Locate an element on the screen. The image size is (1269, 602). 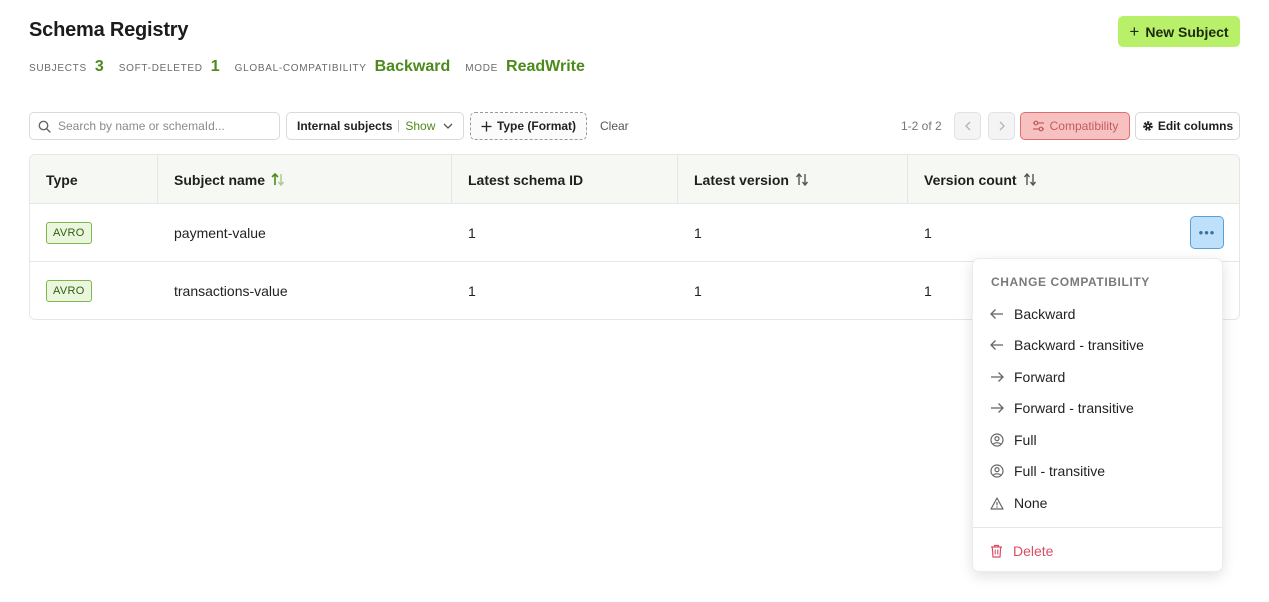
type-format-filter-button: Type (Format) is located at coordinates (528, 126).